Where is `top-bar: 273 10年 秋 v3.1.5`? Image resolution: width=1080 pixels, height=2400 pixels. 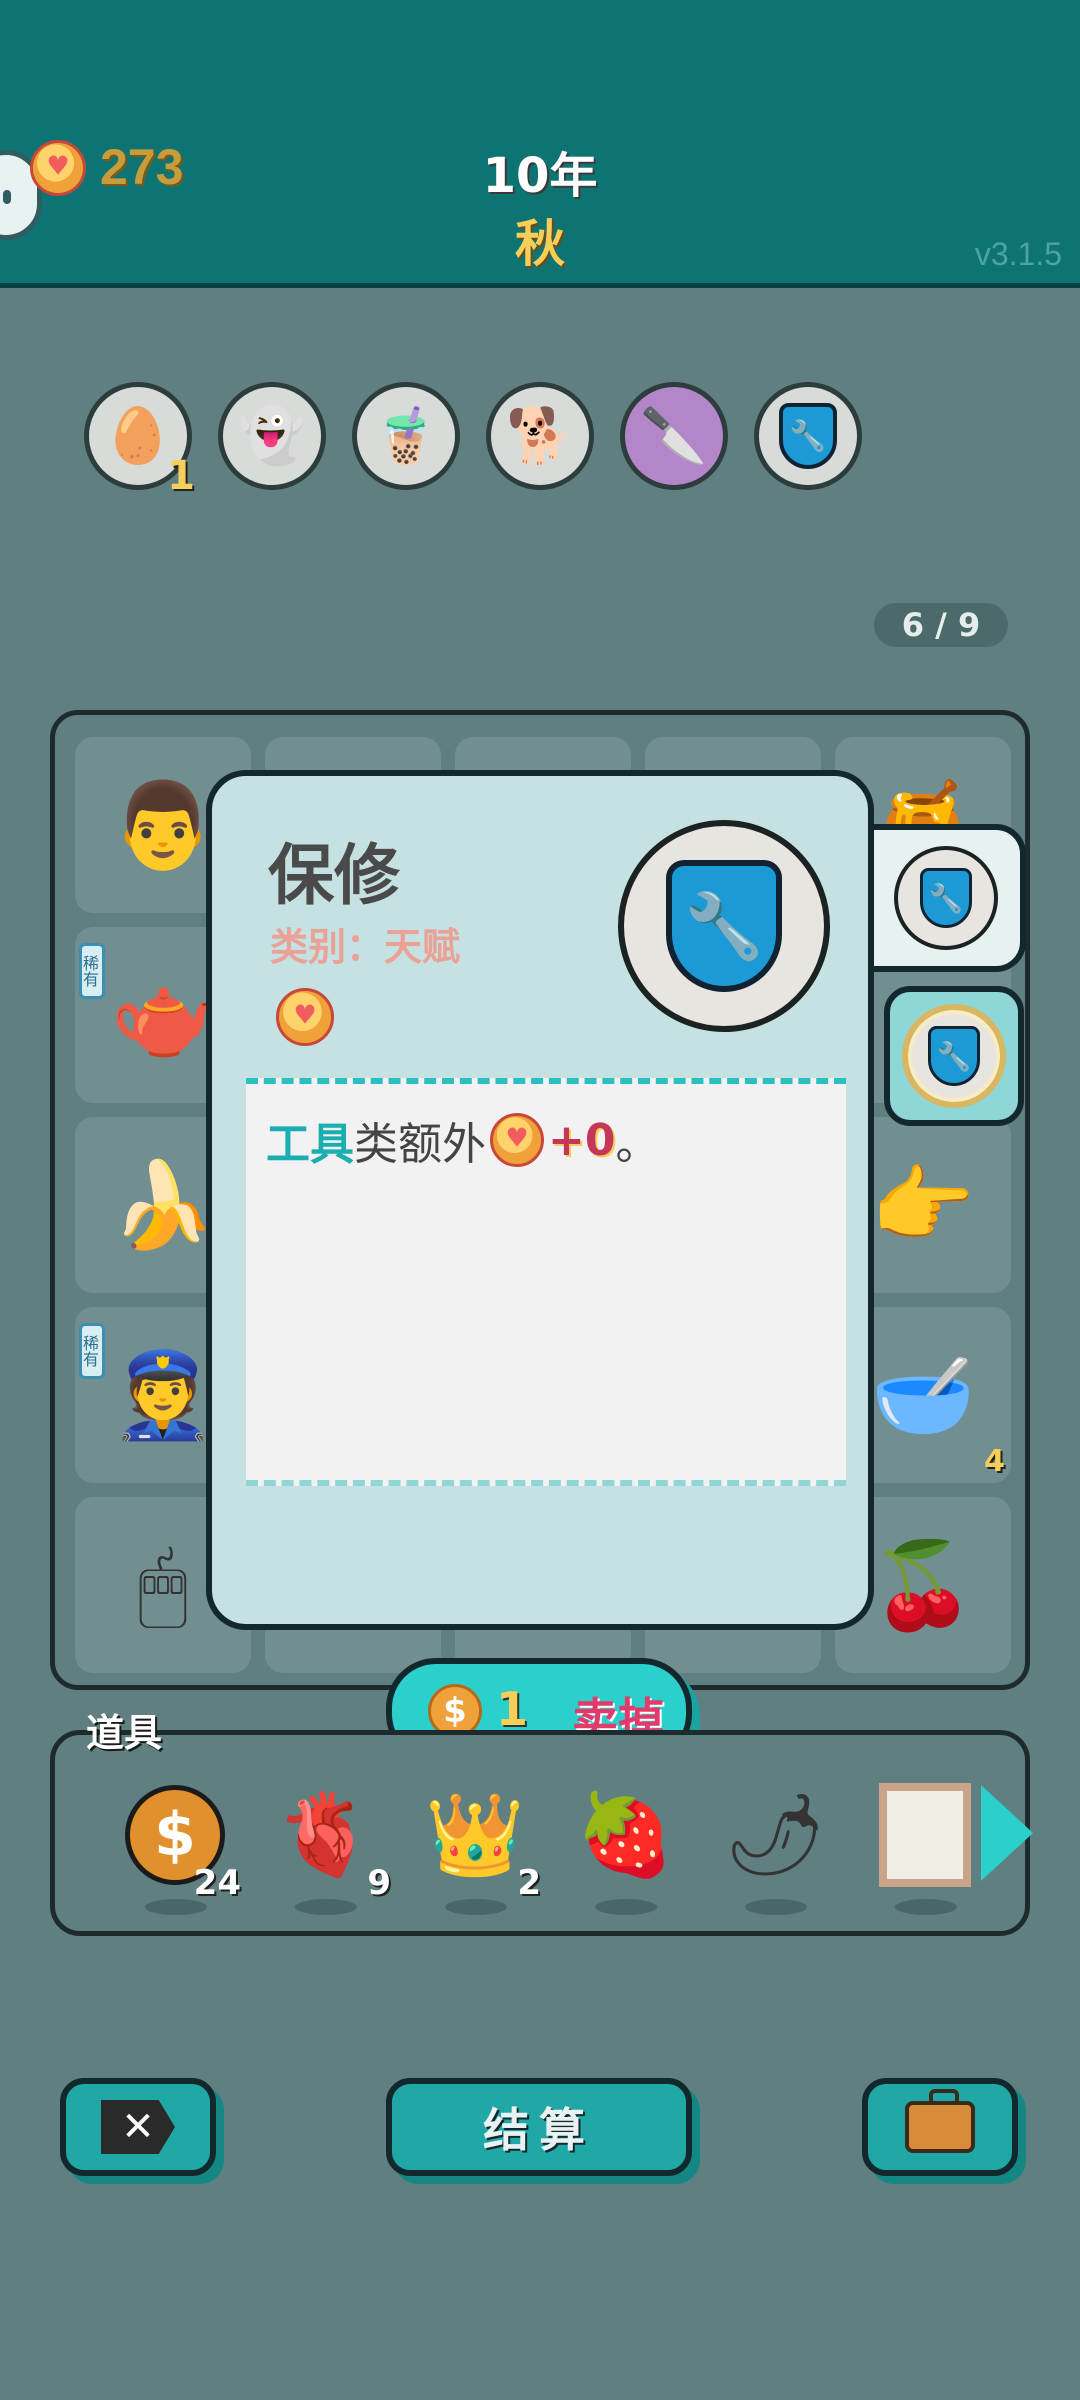
top-bar: 273 10年 秋 v3.1.5 is located at coordinates (540, 144).